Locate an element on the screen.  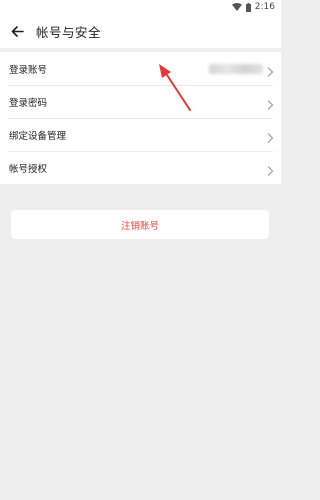
row-label: 登录账号 is located at coordinates (28, 70).